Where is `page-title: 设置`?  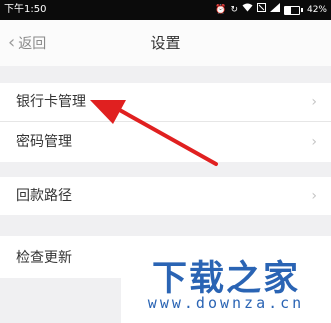 page-title: 设置 is located at coordinates (165, 43).